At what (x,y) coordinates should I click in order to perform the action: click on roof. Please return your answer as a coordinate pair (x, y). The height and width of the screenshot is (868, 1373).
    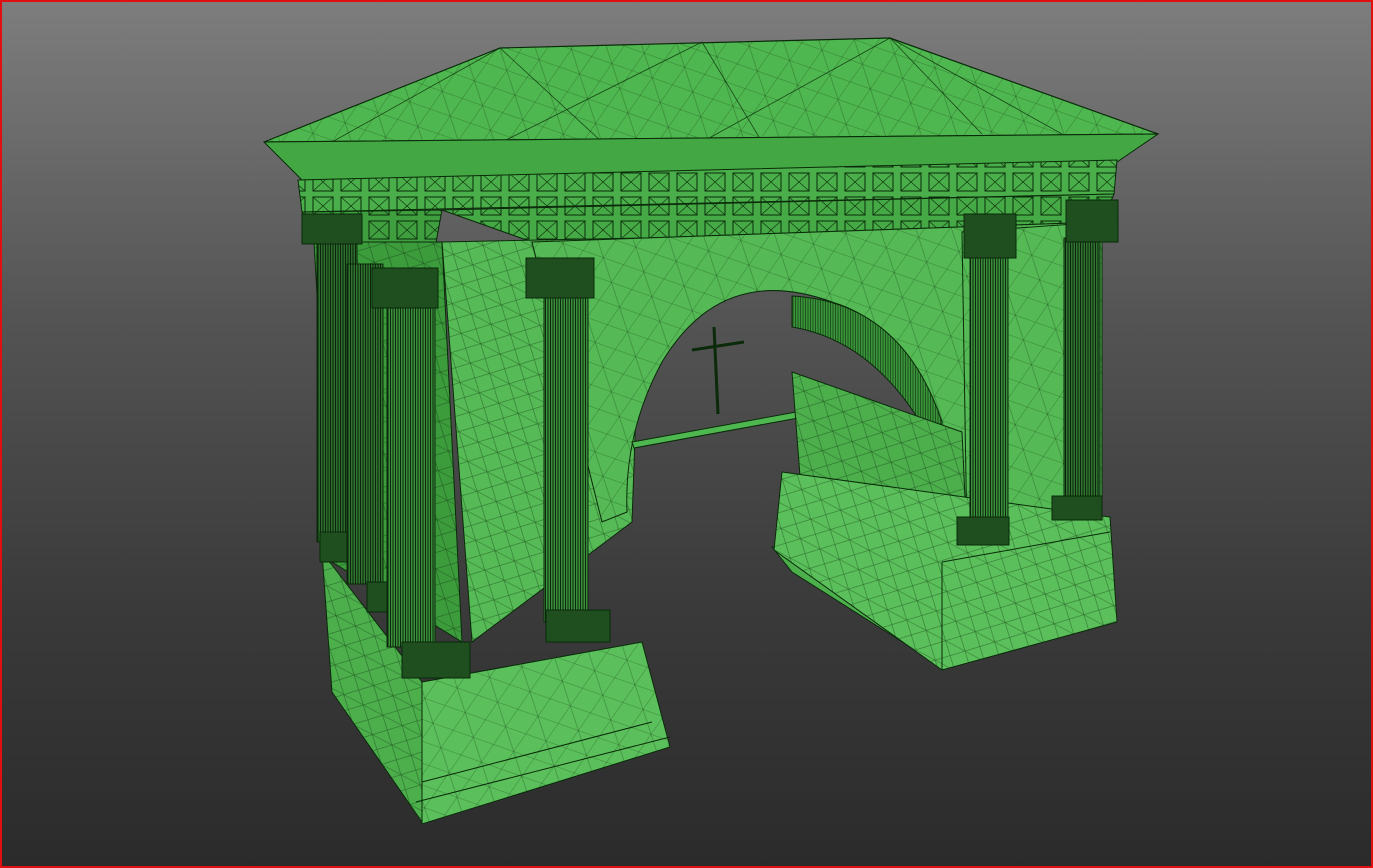
    Looking at the image, I should click on (711, 109).